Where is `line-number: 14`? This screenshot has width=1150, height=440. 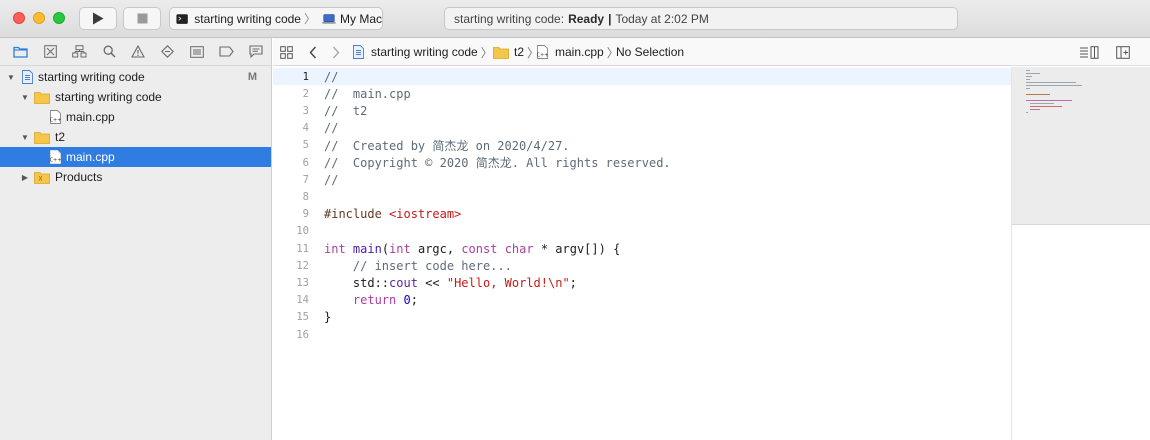 line-number: 14 is located at coordinates (292, 300).